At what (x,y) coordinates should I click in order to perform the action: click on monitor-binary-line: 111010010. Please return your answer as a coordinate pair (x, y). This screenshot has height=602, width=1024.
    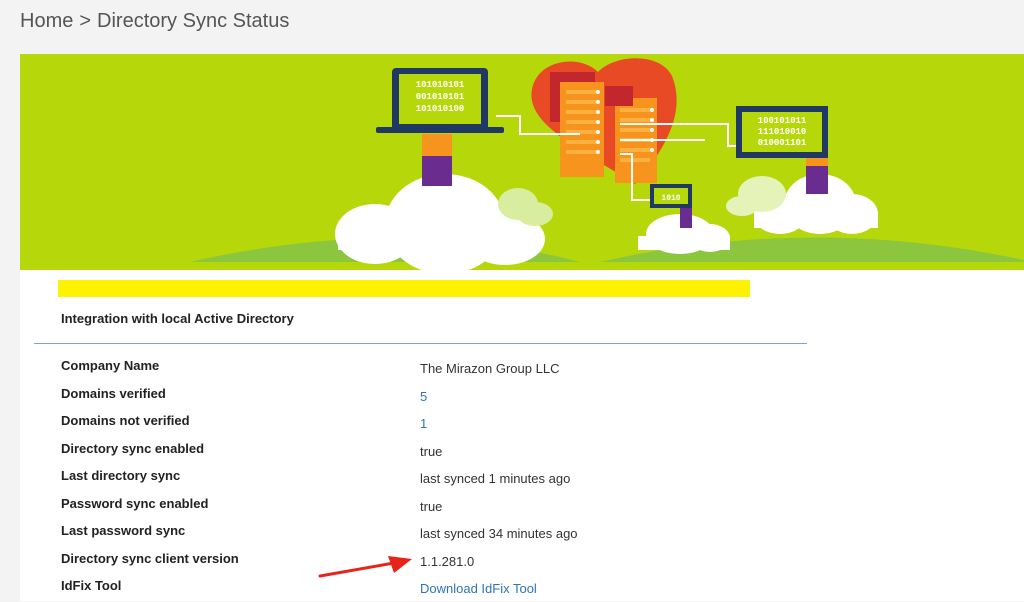
    Looking at the image, I should click on (782, 132).